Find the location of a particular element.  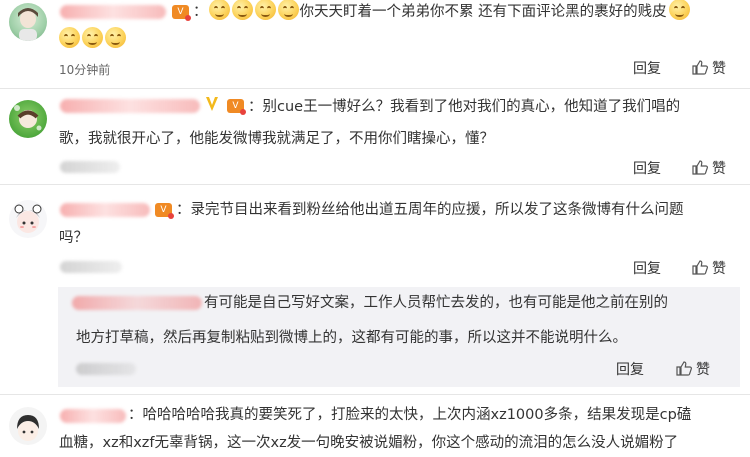

comment-text-line2 is located at coordinates (92, 40).